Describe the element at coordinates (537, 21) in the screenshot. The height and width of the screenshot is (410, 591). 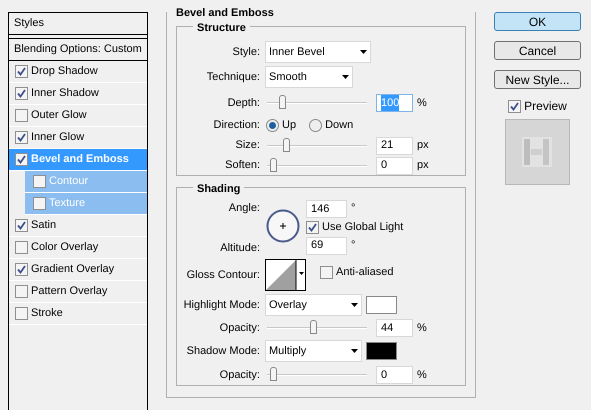
I see `dialog-button: OK` at that location.